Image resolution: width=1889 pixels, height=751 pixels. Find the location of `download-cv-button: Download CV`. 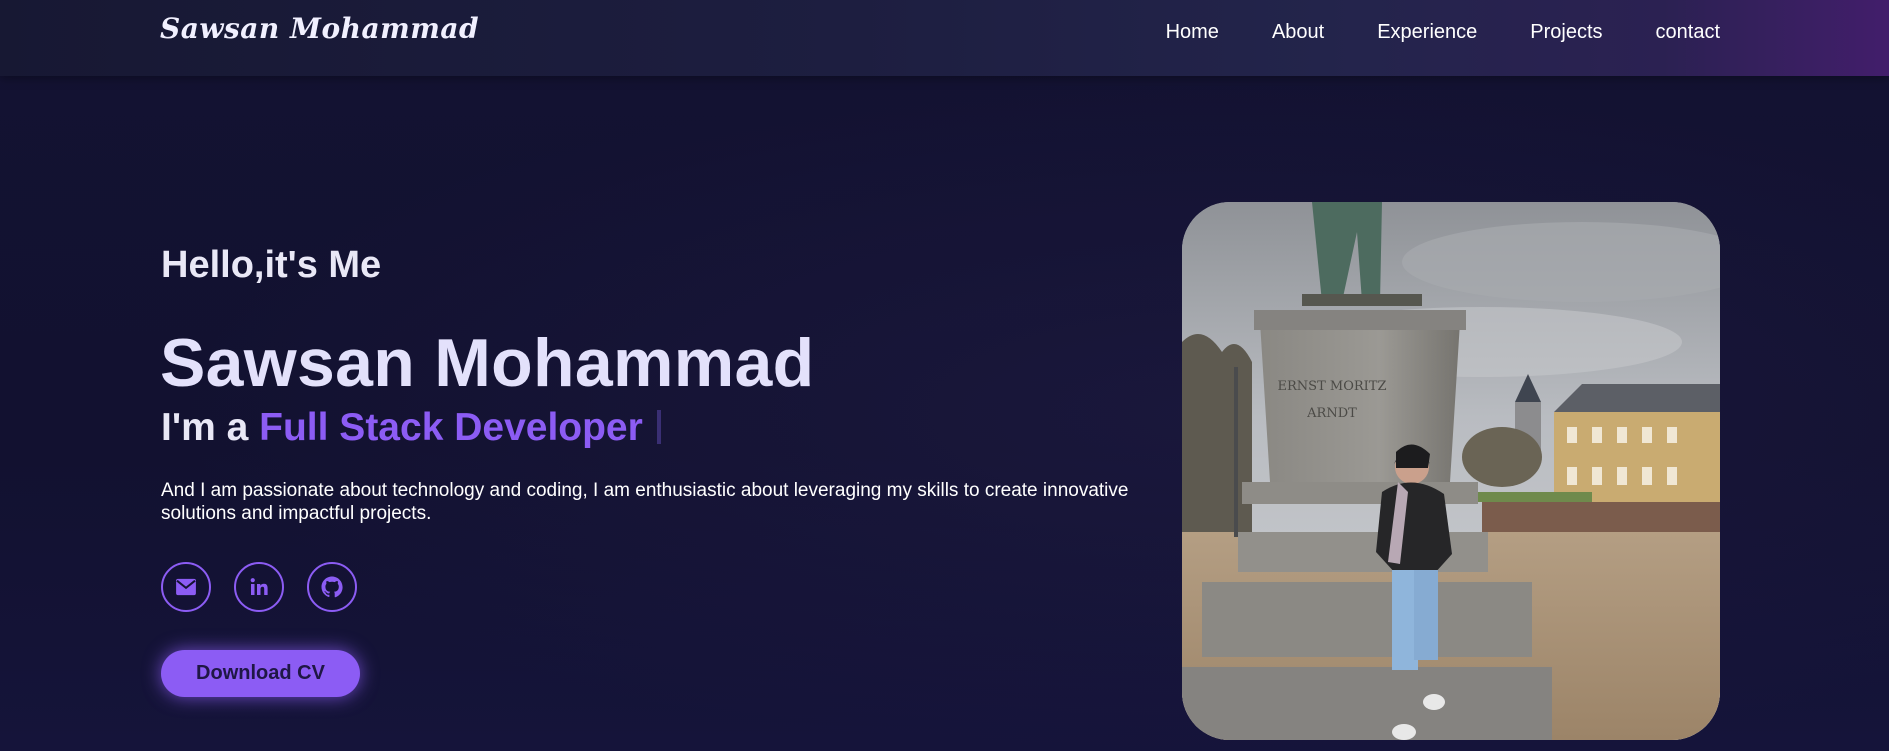

download-cv-button: Download CV is located at coordinates (260, 673).